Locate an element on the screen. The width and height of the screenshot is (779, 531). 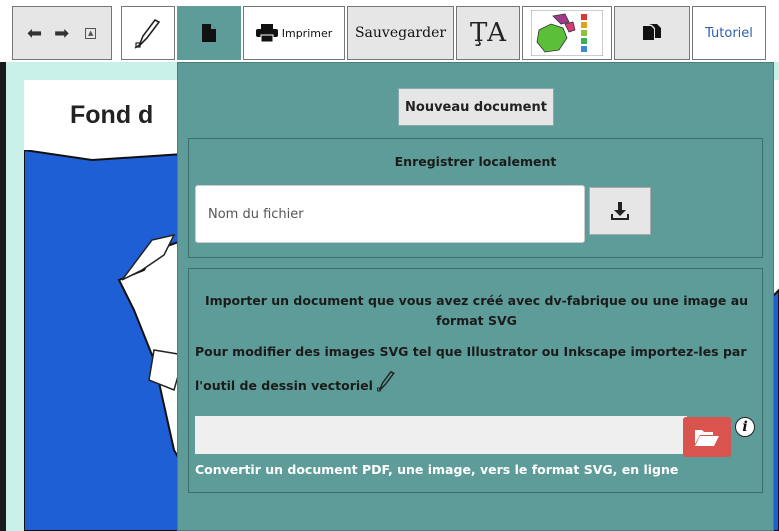
save-label: Sauvegarder is located at coordinates (400, 33).